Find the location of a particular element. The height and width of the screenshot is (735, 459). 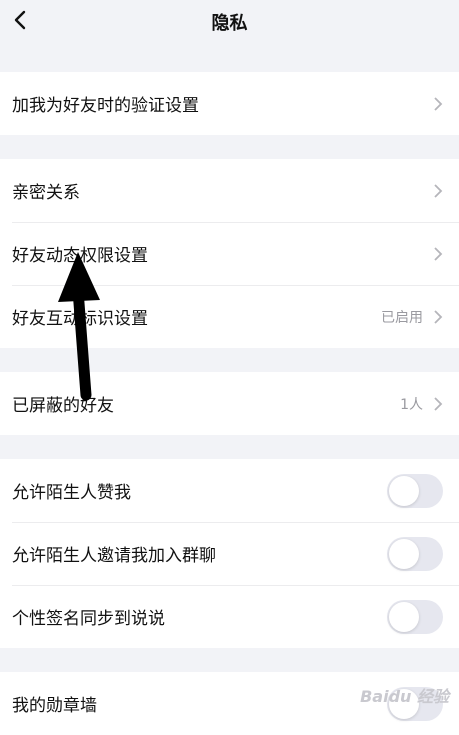

row-blocked-friends: 已屏蔽的好友 1人 is located at coordinates (229, 403).